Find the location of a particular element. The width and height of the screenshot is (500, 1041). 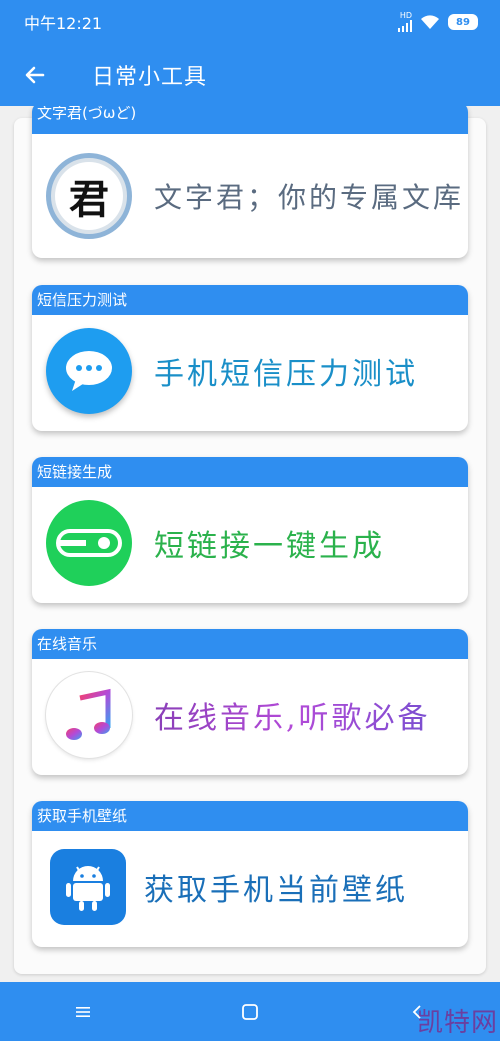

tool-card-wallpaper: 获取手机壁纸 获取手机当前壁纸 is located at coordinates (250, 874).